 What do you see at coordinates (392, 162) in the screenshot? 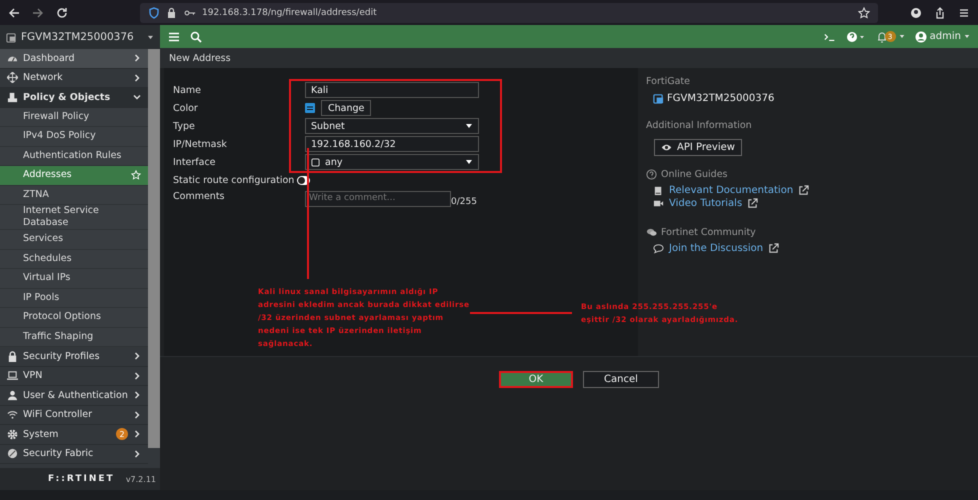
I see `interface-dropdown: any` at bounding box center [392, 162].